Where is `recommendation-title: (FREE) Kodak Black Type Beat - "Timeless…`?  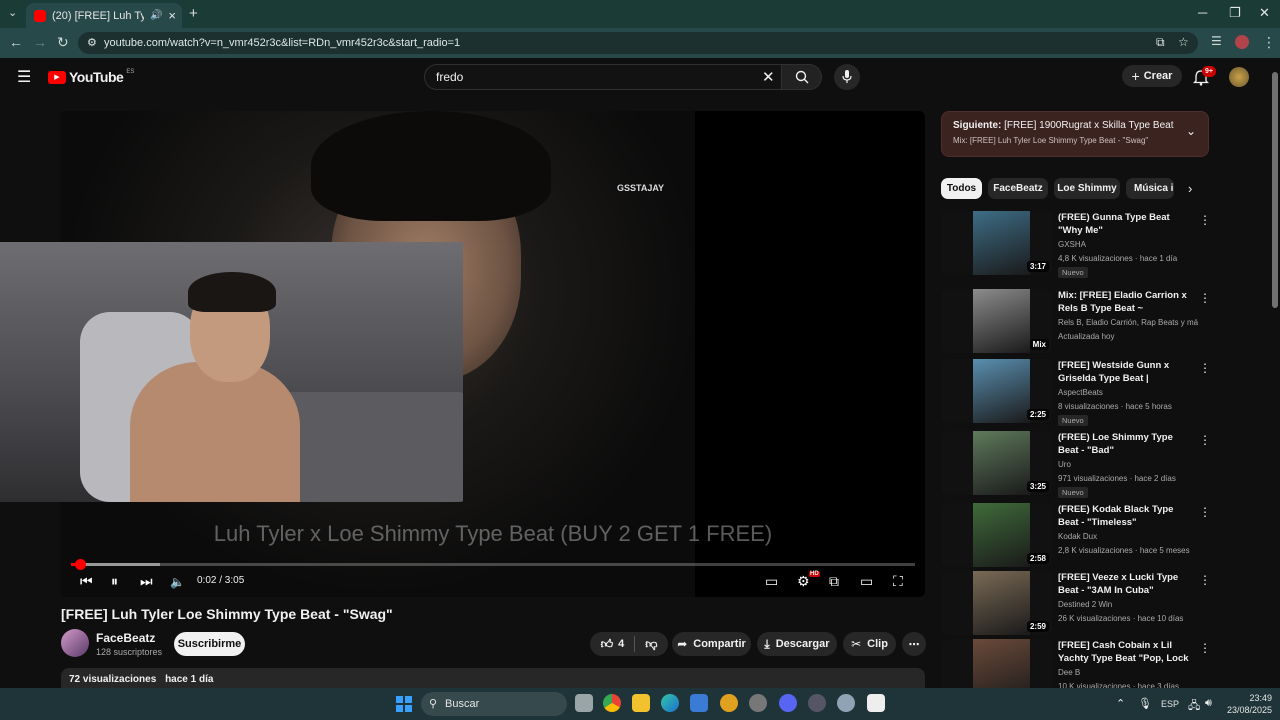 recommendation-title: (FREE) Kodak Black Type Beat - "Timeless… is located at coordinates (1126, 516).